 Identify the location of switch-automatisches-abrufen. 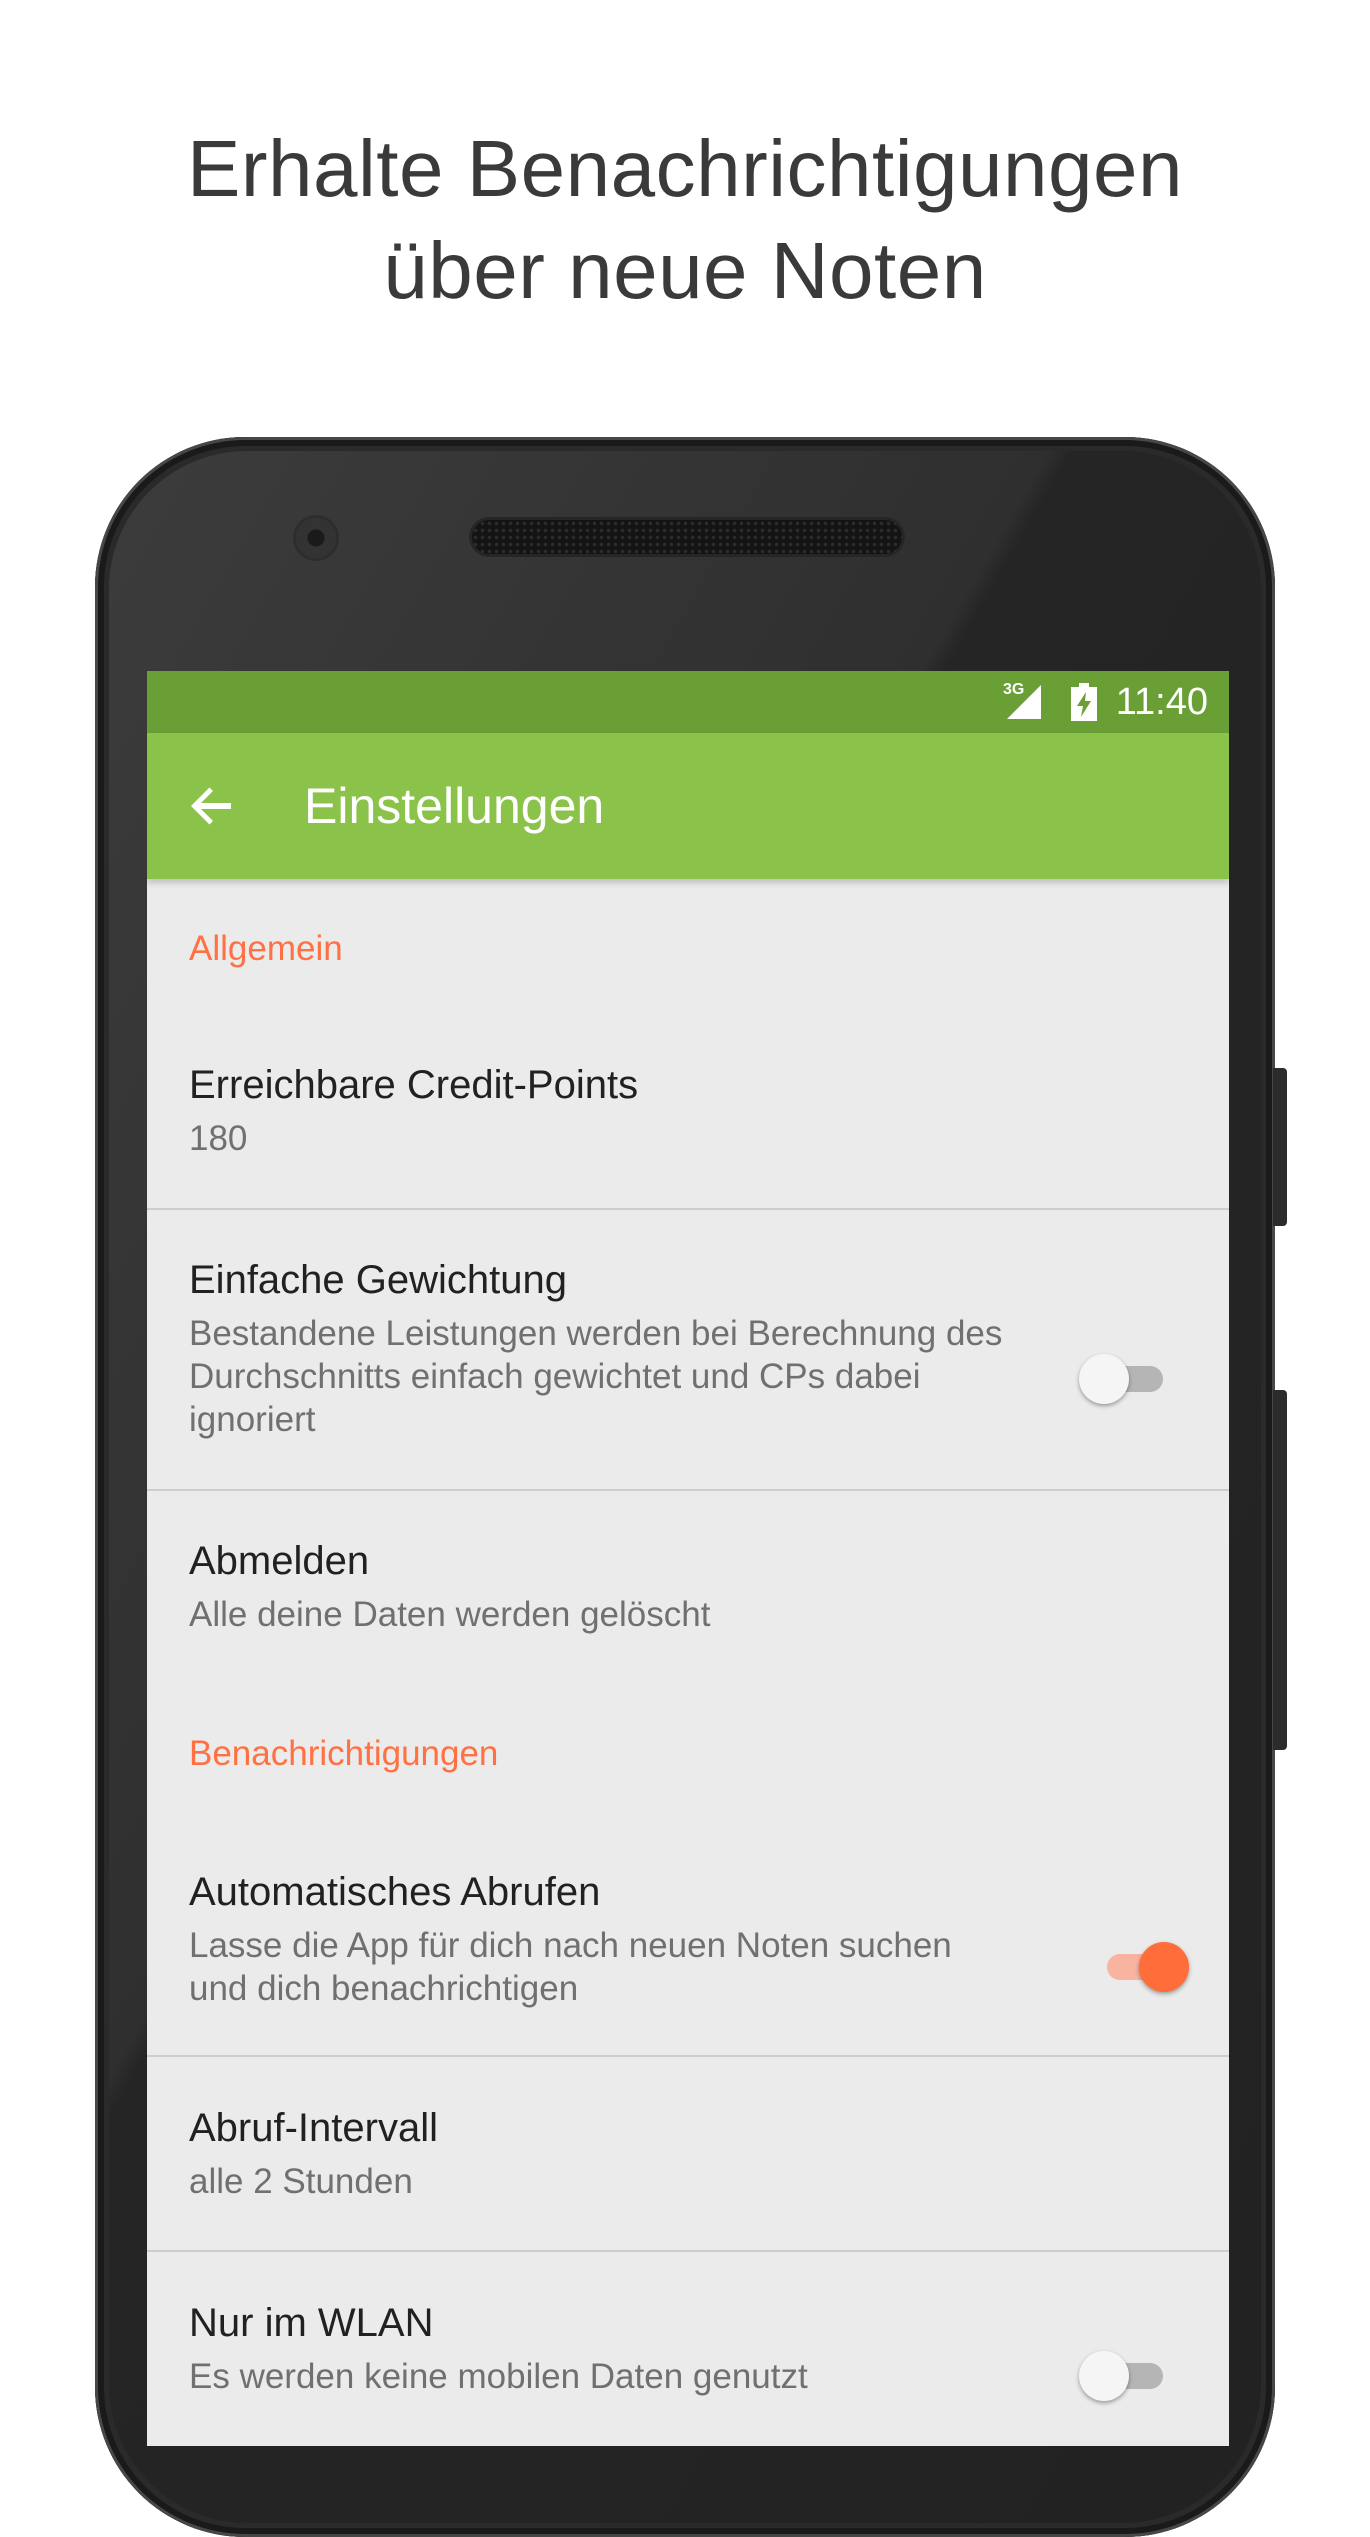
(1144, 1966).